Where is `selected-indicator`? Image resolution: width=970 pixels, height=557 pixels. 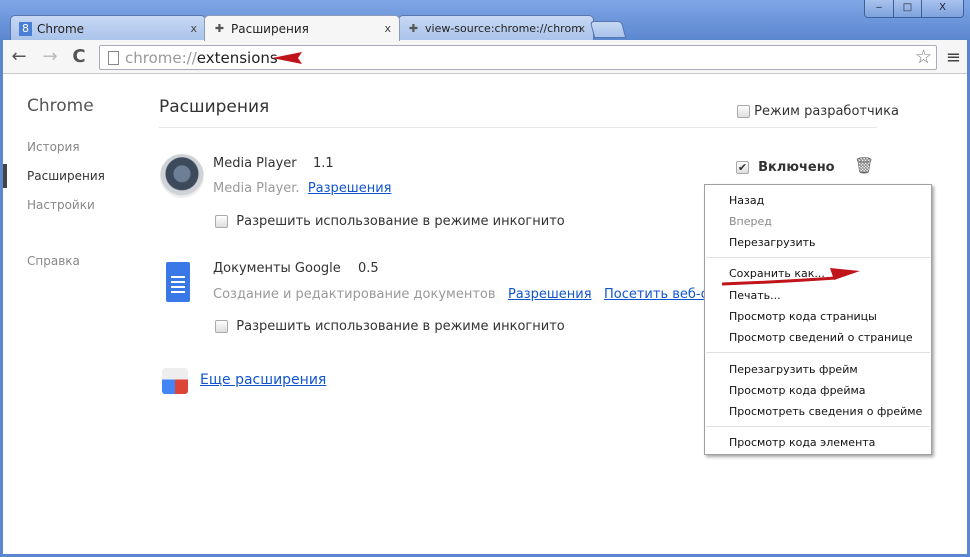 selected-indicator is located at coordinates (5, 176).